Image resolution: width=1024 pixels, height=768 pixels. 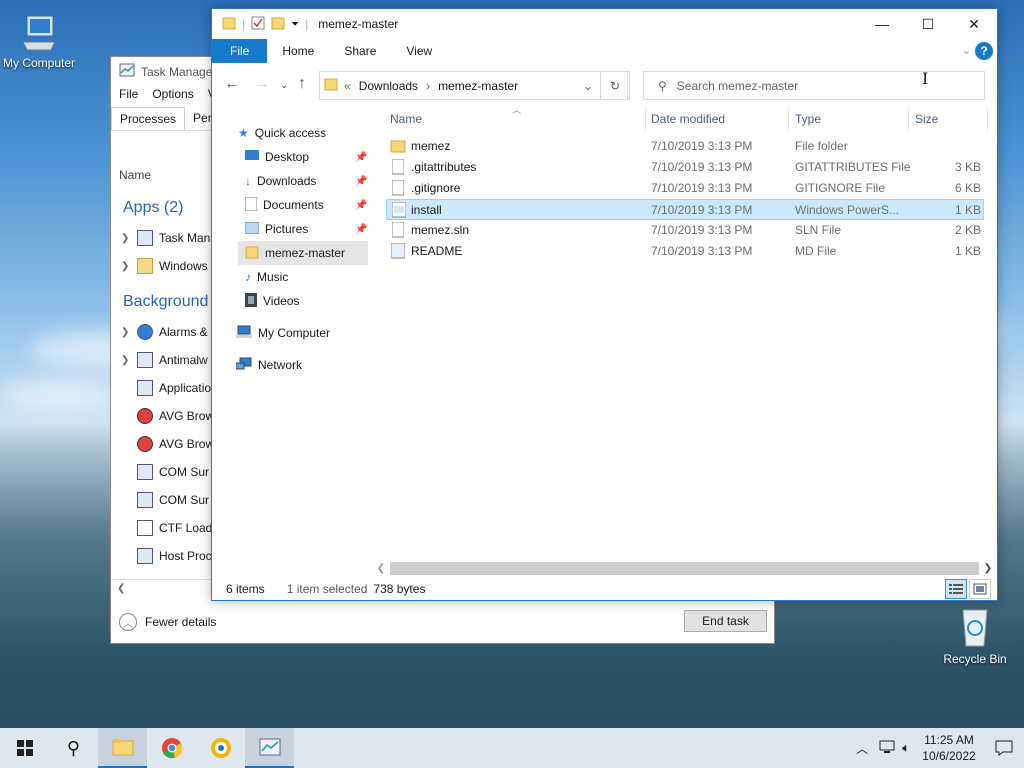 I want to click on file-size: 3 KB, so click(x=967, y=167).